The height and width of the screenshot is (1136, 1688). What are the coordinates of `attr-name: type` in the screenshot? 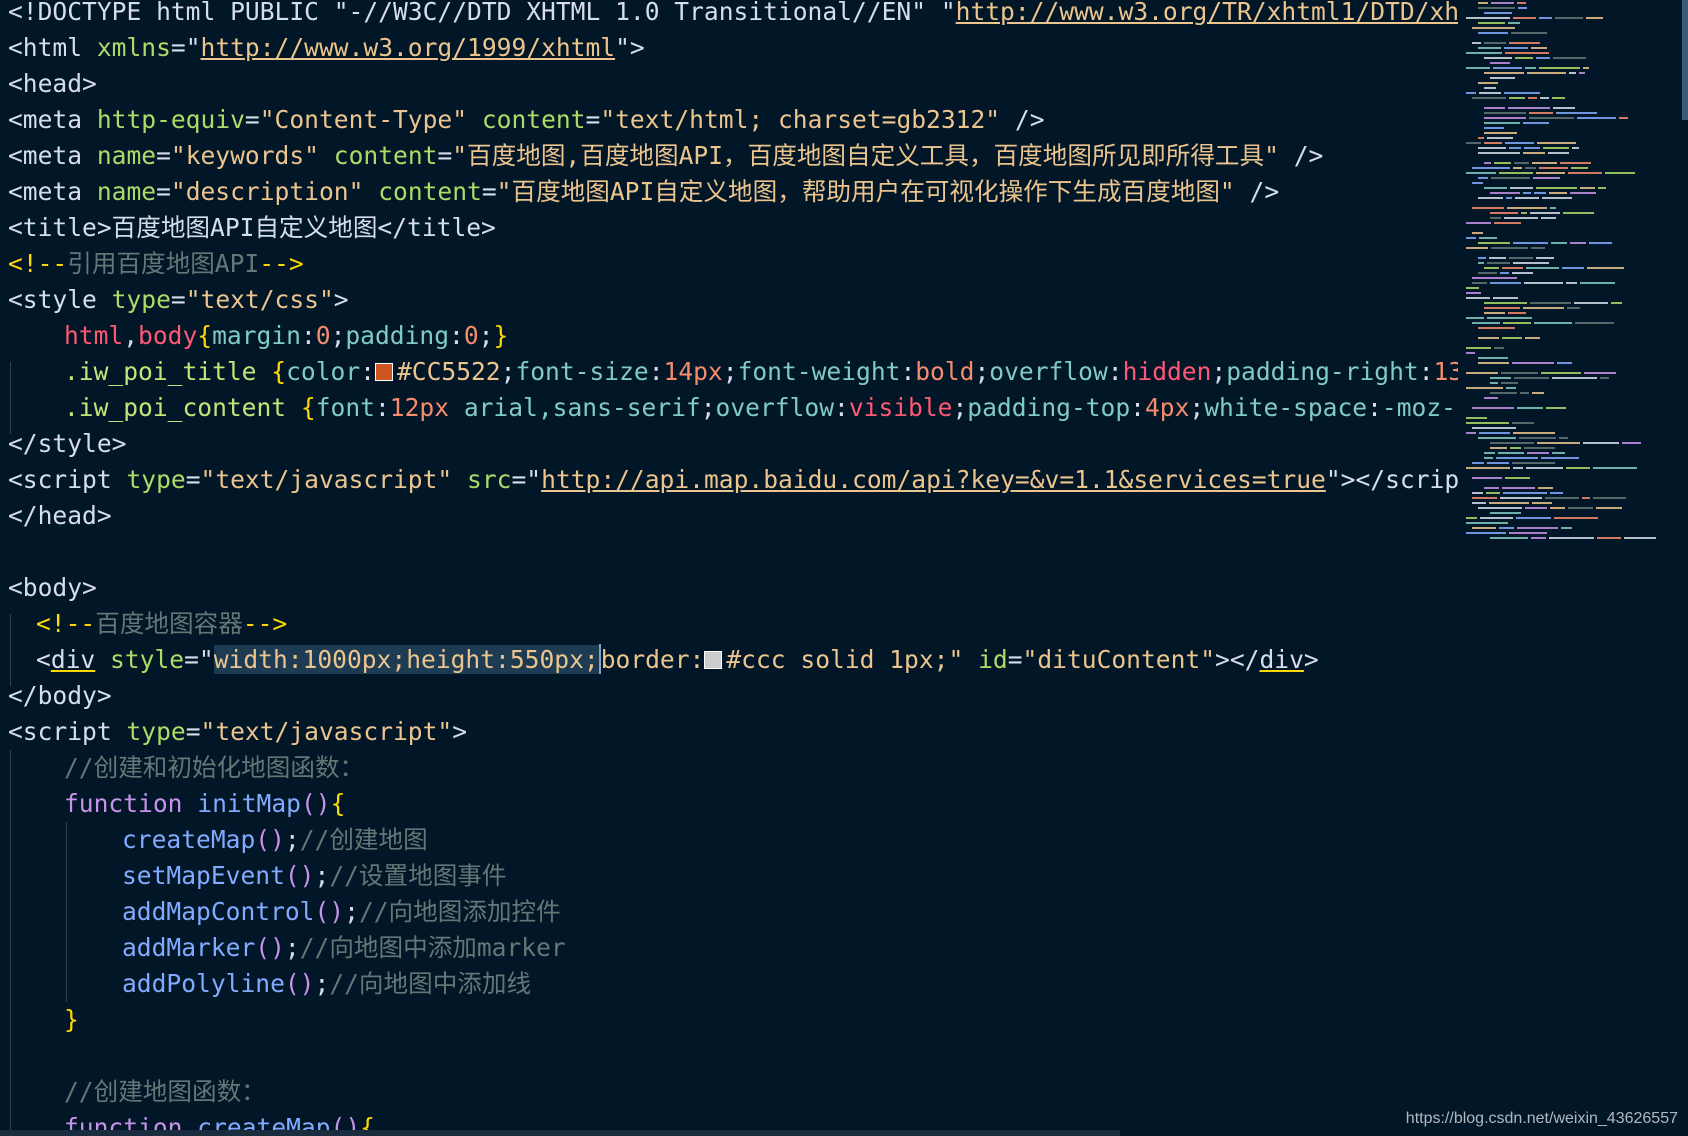 It's located at (141, 299).